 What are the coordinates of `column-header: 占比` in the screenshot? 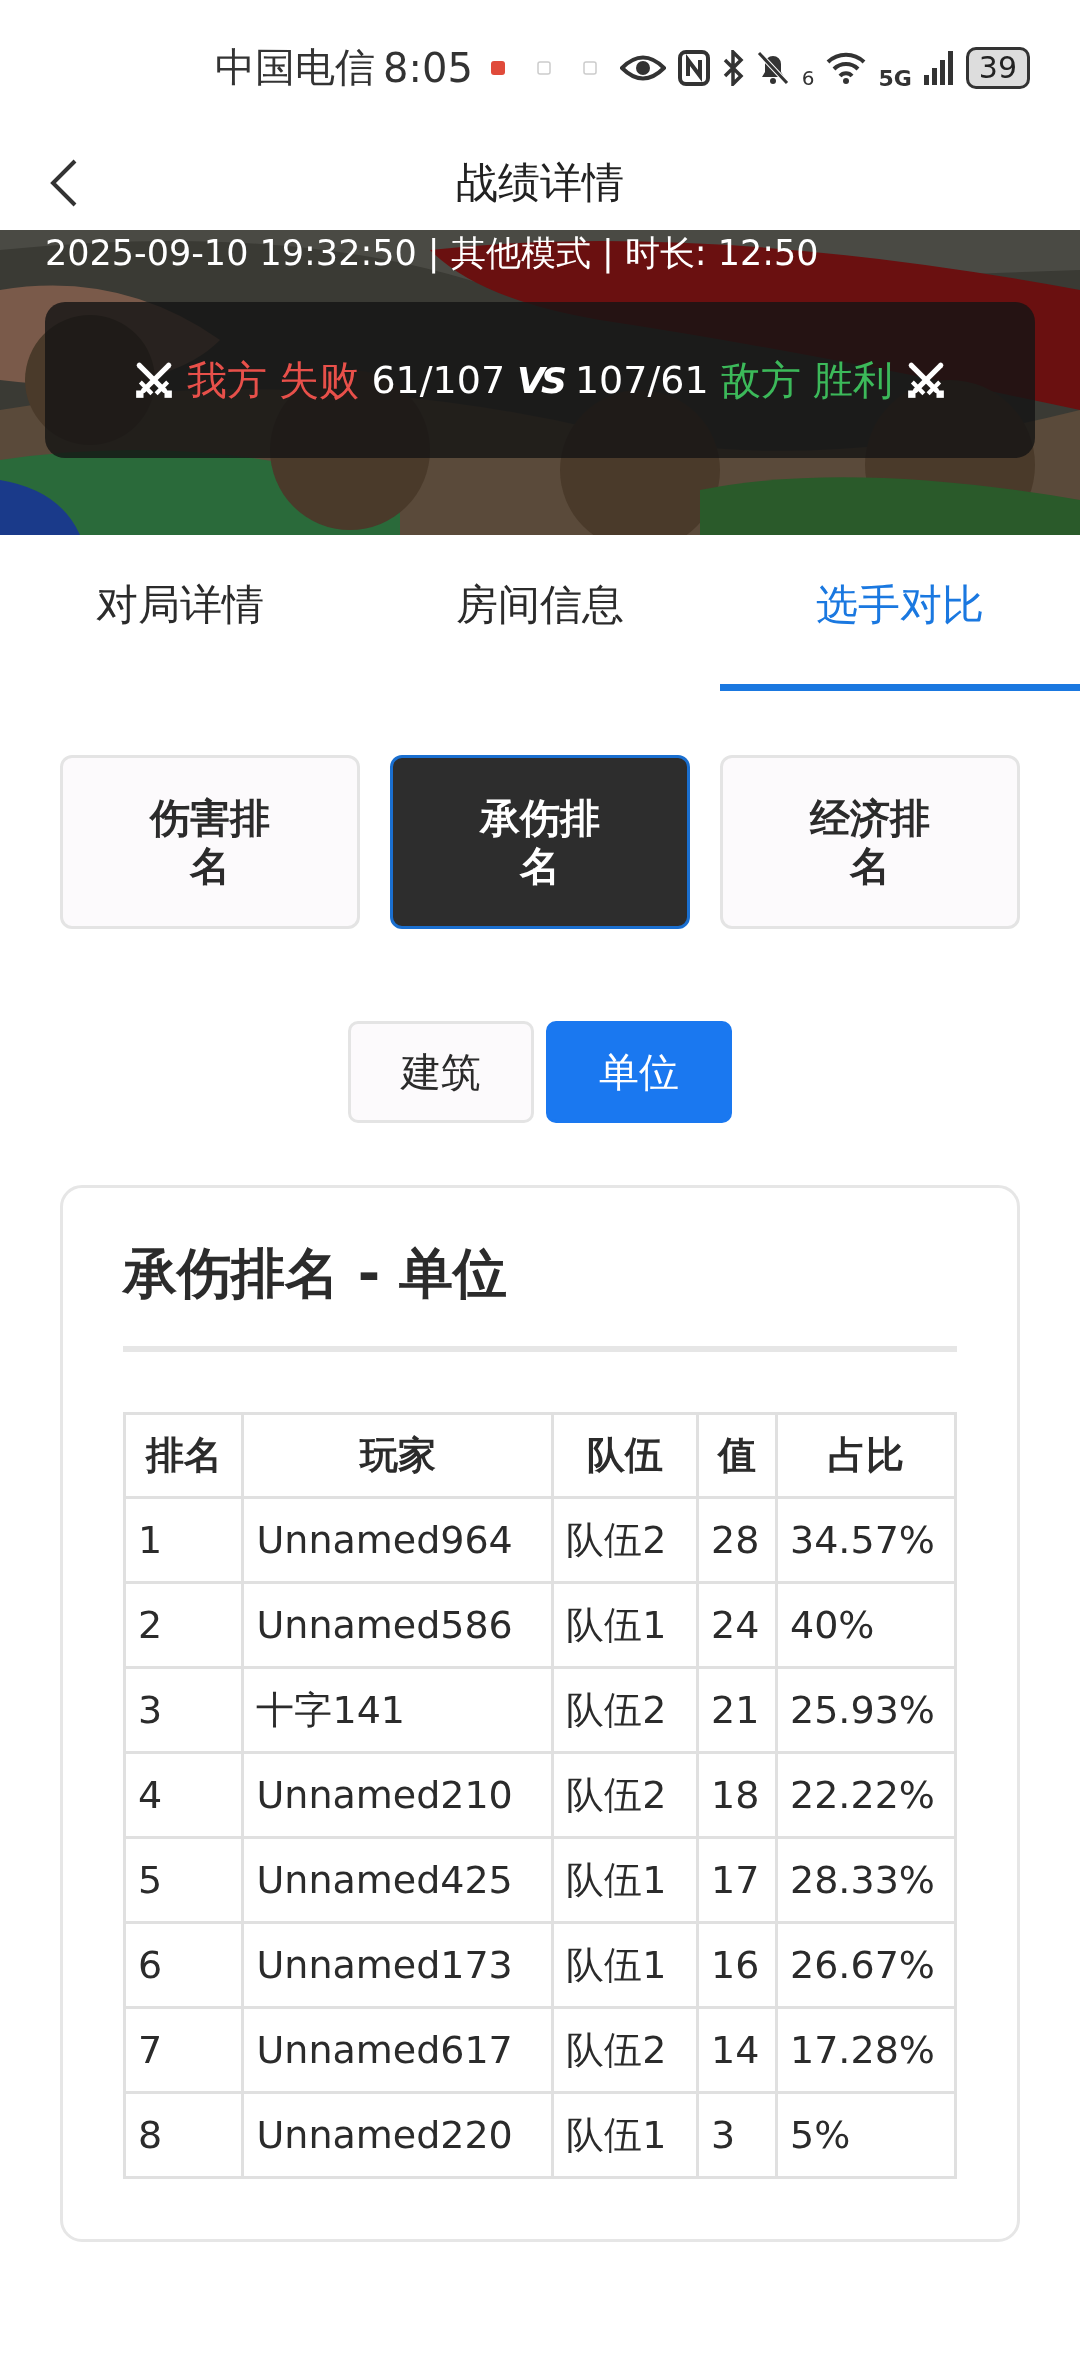 It's located at (866, 1455).